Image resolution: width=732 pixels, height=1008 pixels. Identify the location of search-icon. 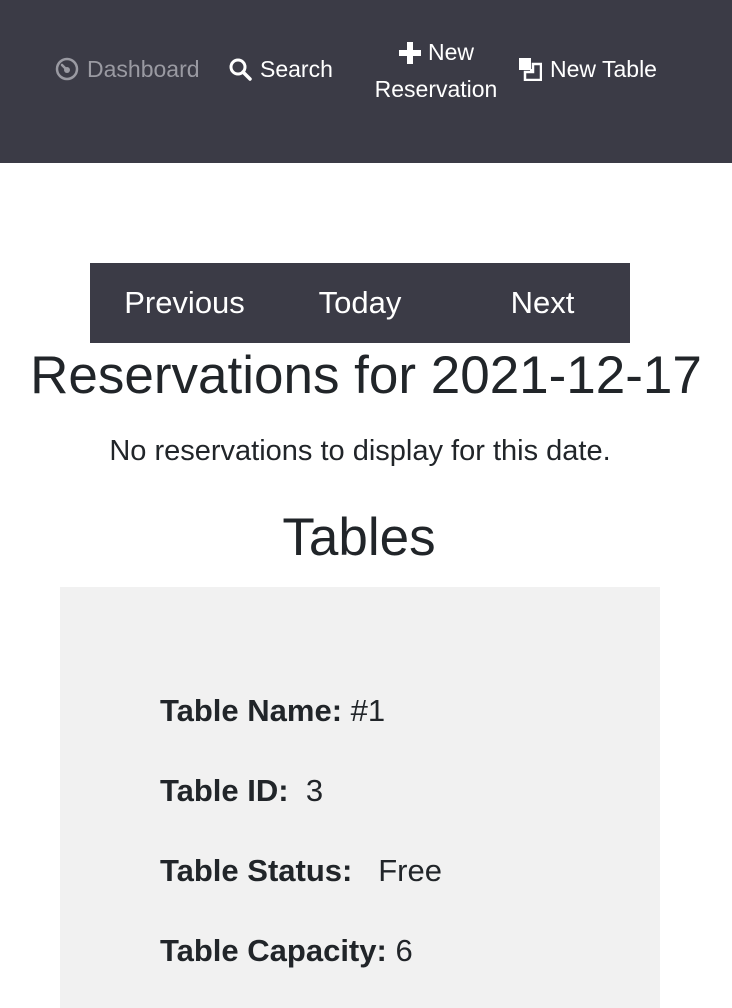
(240, 69).